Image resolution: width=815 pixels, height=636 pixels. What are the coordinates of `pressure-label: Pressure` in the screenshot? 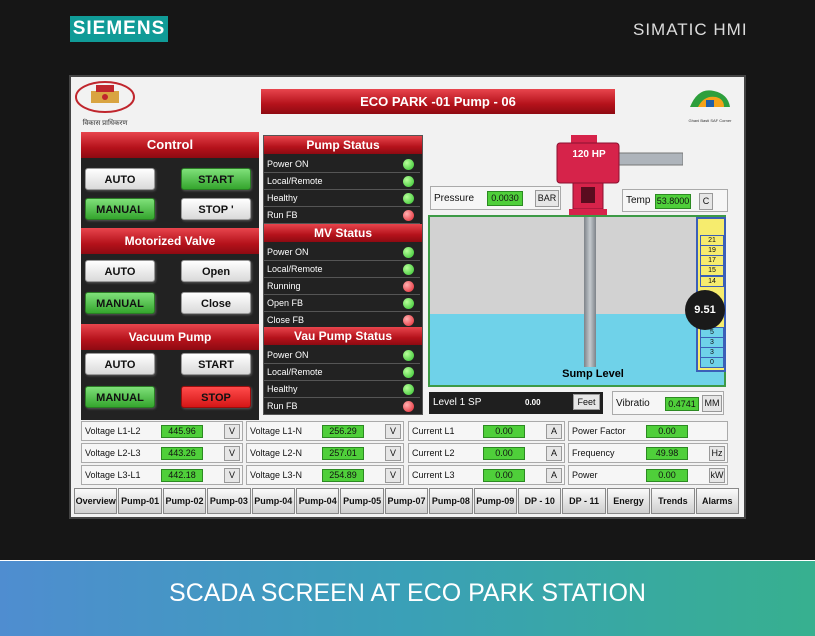 It's located at (454, 198).